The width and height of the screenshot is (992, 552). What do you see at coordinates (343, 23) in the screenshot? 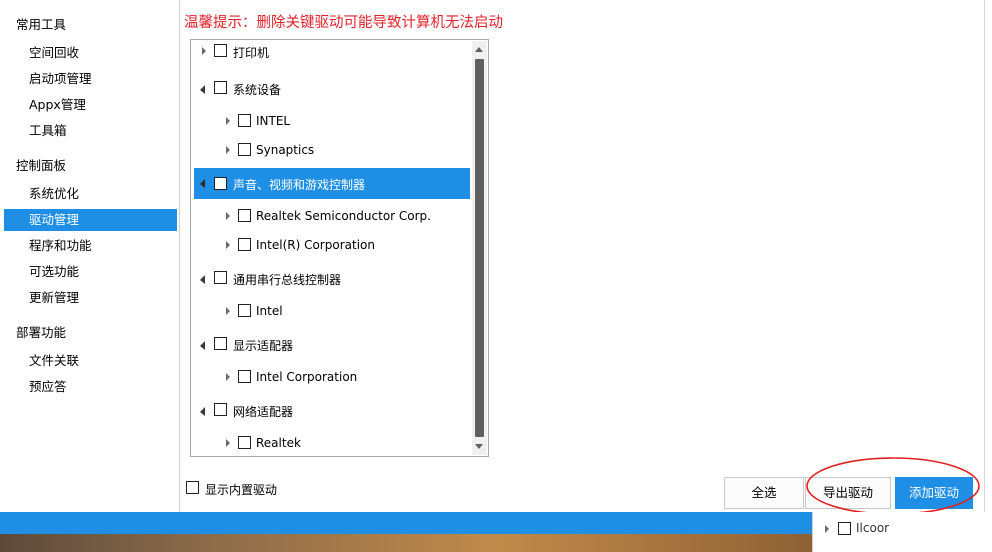
I see `warning-text: 温馨提示：删除关键驱动可能导致计算机无法启动` at bounding box center [343, 23].